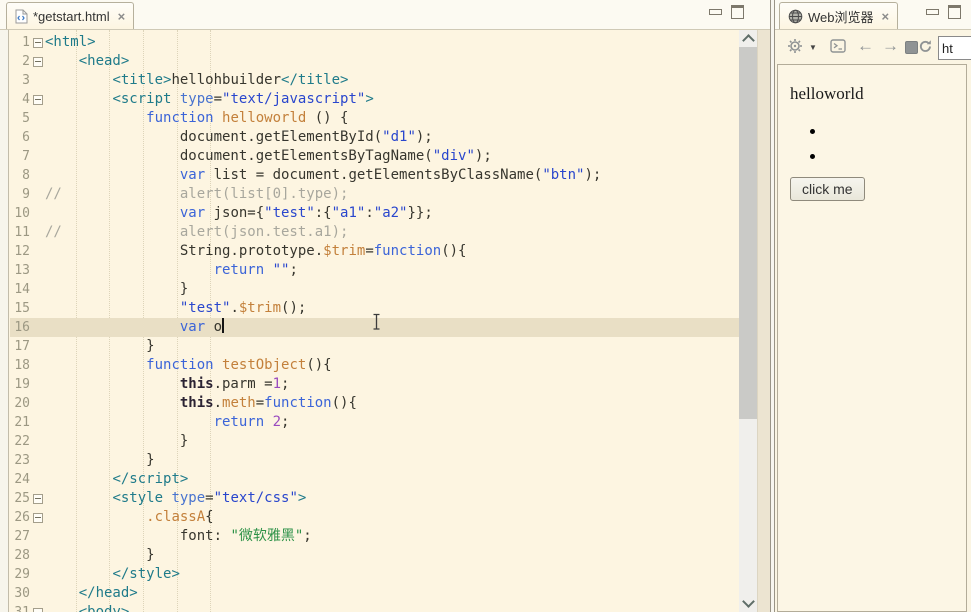 This screenshot has height=612, width=971. I want to click on code-line: 2 <head>, so click(374, 61).